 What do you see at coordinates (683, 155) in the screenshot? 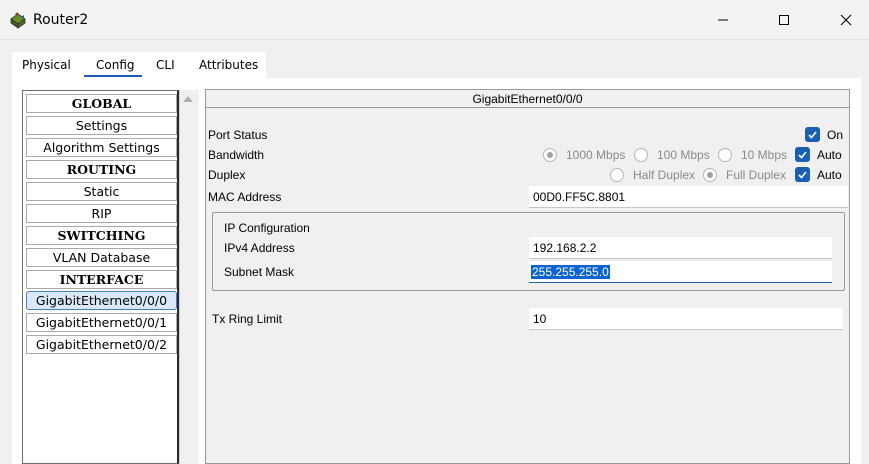
I see `bandwidth-100-label: 100 Mbps` at bounding box center [683, 155].